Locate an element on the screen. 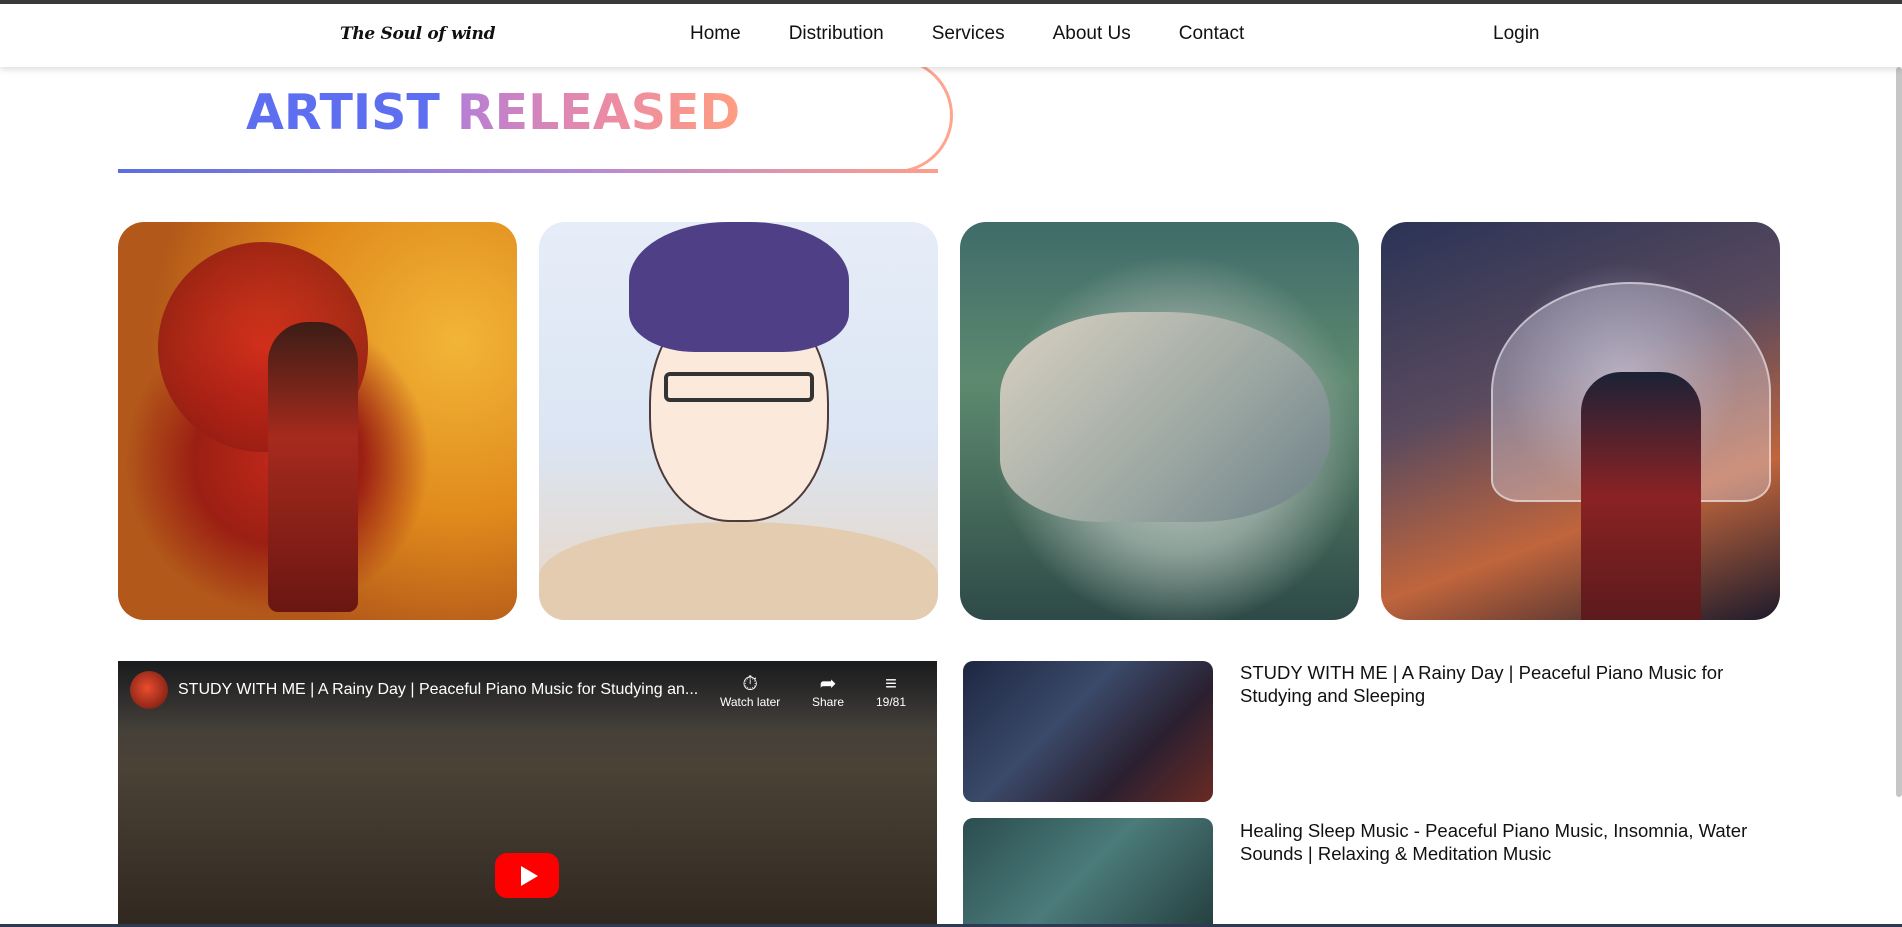  hair-shape is located at coordinates (739, 287).